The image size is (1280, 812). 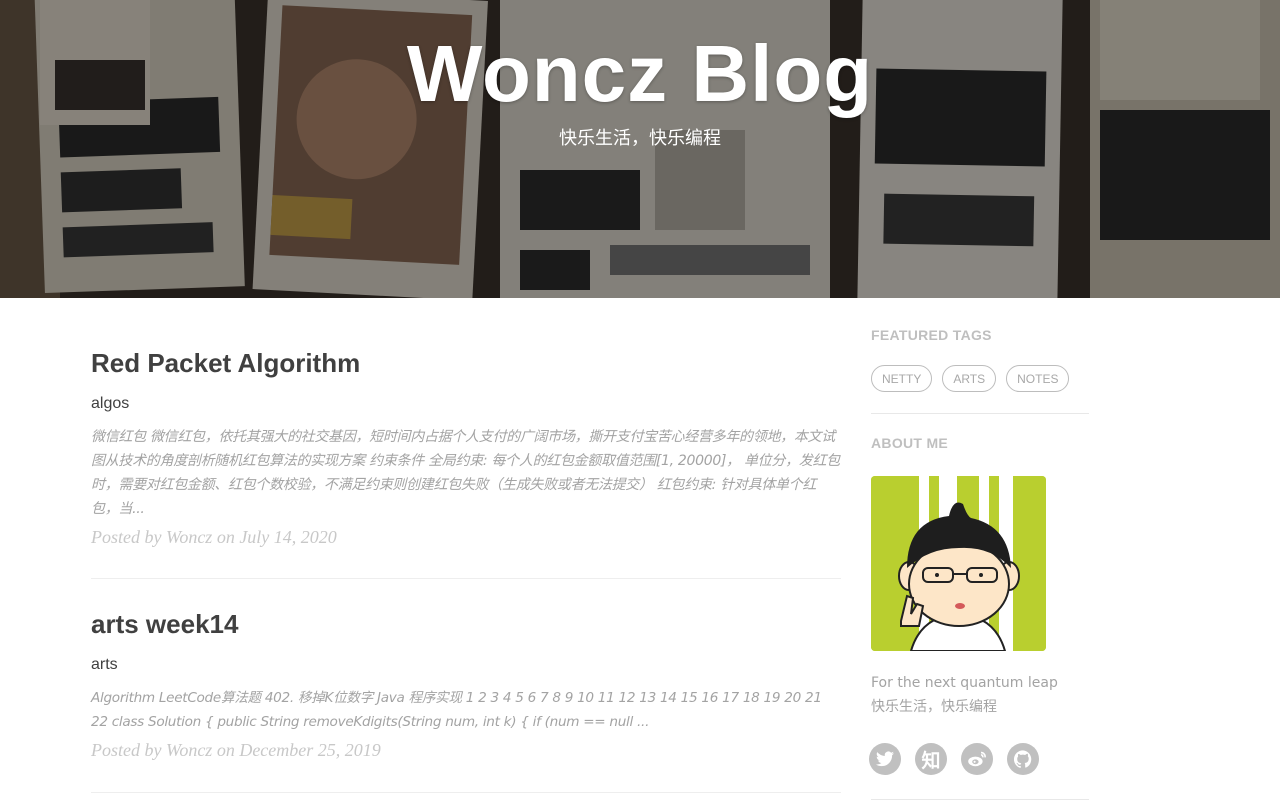 I want to click on sidebar: FEATURED TAGS NETTY ARTS NOTES ABOUT ME, so click(x=979, y=549).